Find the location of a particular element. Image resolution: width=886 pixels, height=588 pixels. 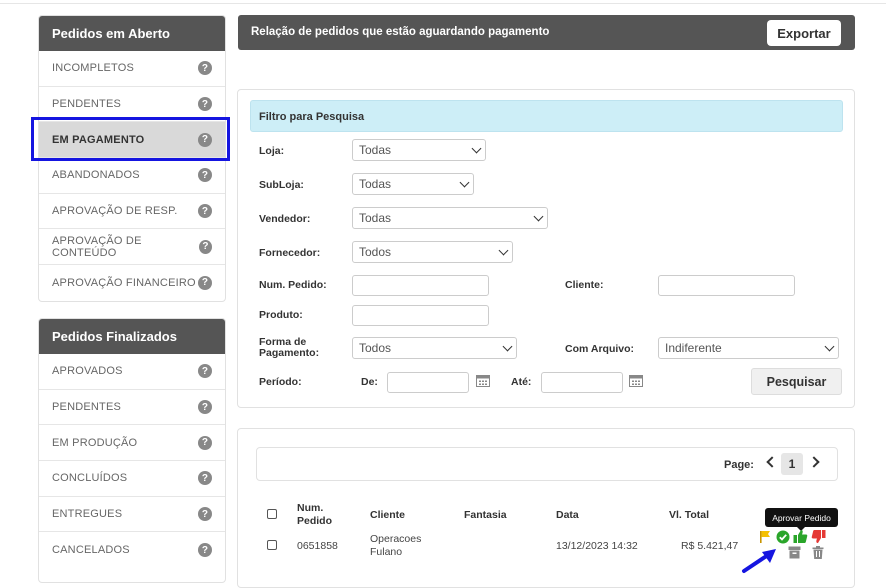

thumbs-down-icon is located at coordinates (818, 536).